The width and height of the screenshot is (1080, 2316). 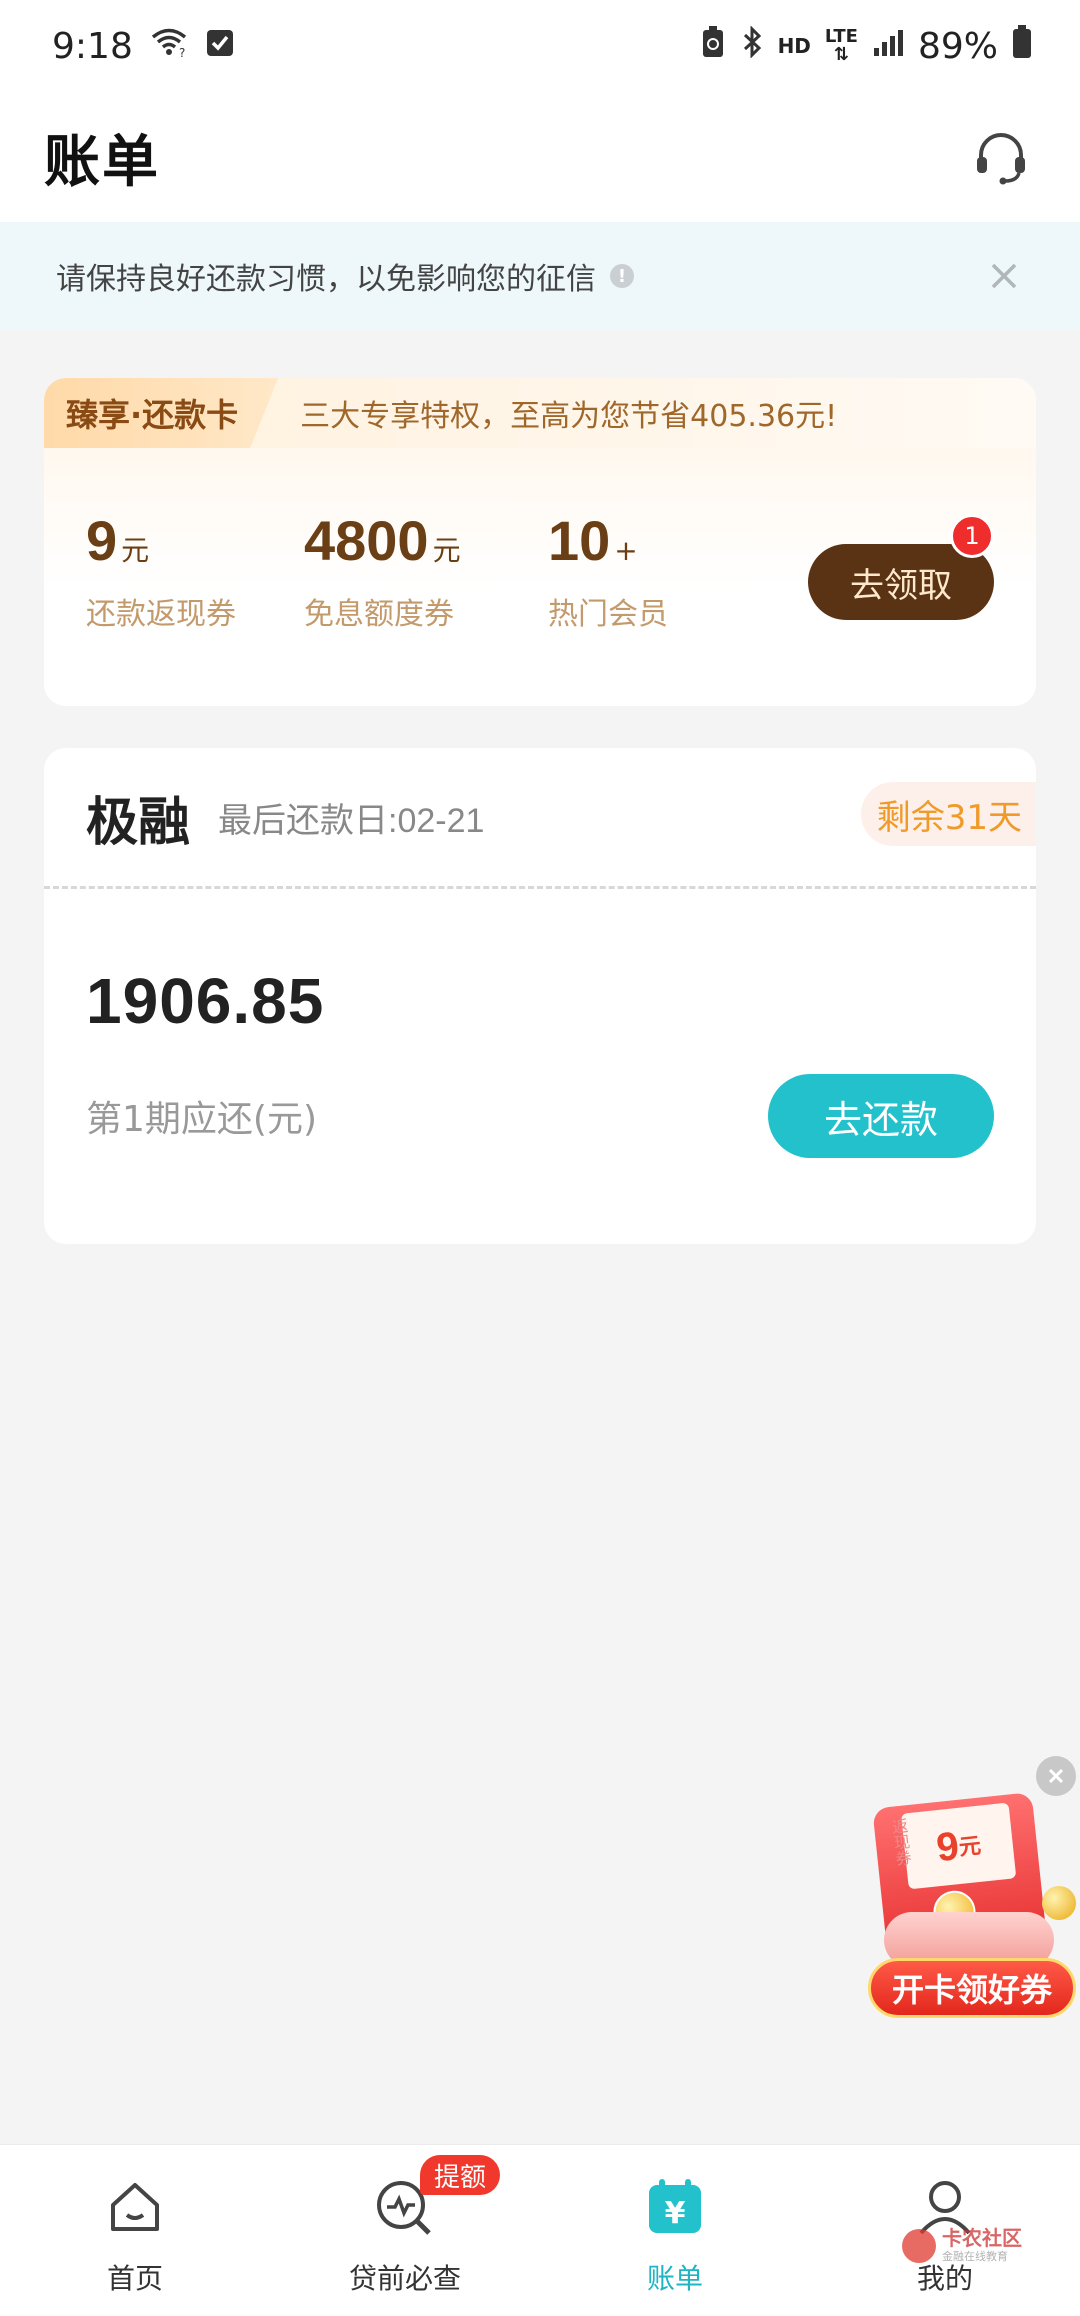 I want to click on bill-icon: ¥, so click(x=675, y=2207).